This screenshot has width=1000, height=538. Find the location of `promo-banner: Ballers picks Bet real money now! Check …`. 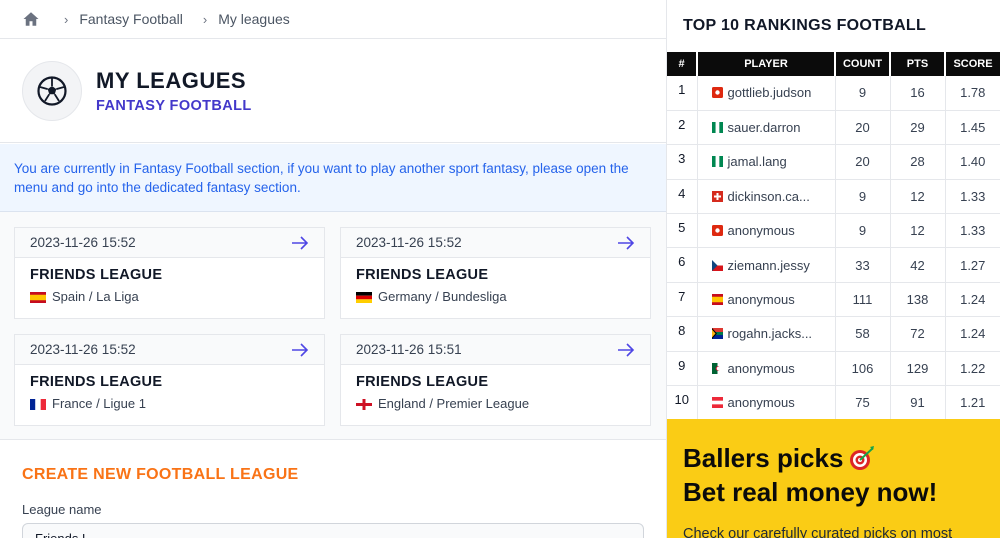

promo-banner: Ballers picks Bet real money now! Check … is located at coordinates (833, 478).